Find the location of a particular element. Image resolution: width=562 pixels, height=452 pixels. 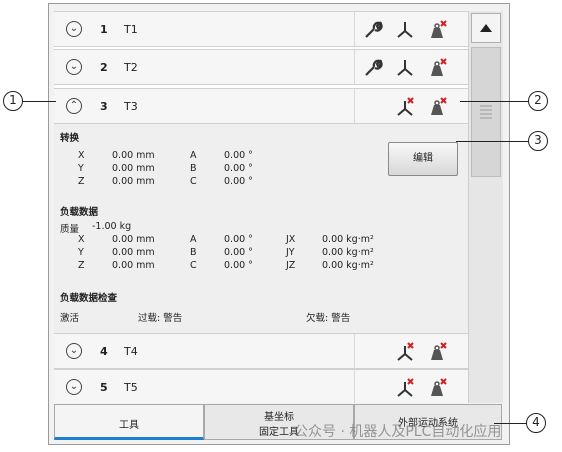

inertia-label: JX is located at coordinates (291, 239).